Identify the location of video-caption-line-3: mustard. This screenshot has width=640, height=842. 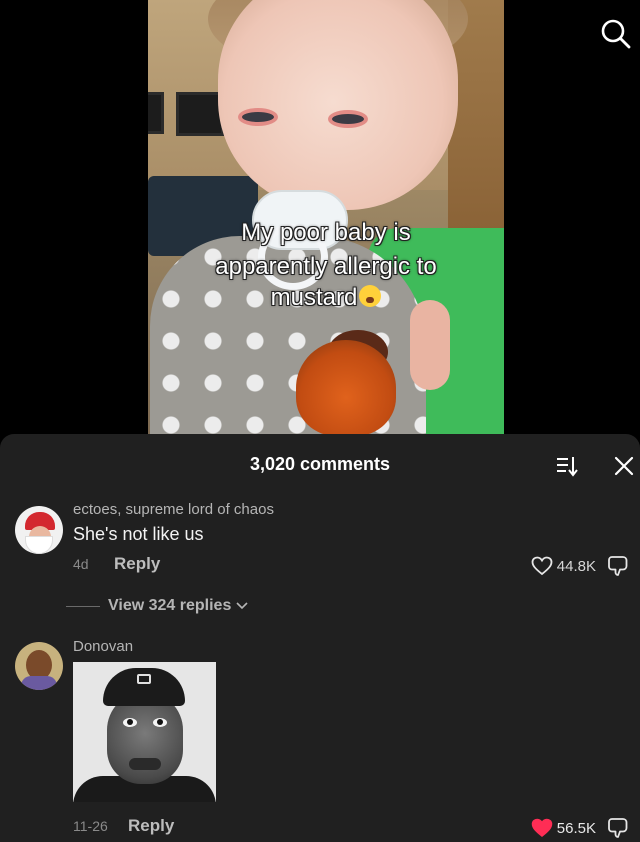
(326, 298).